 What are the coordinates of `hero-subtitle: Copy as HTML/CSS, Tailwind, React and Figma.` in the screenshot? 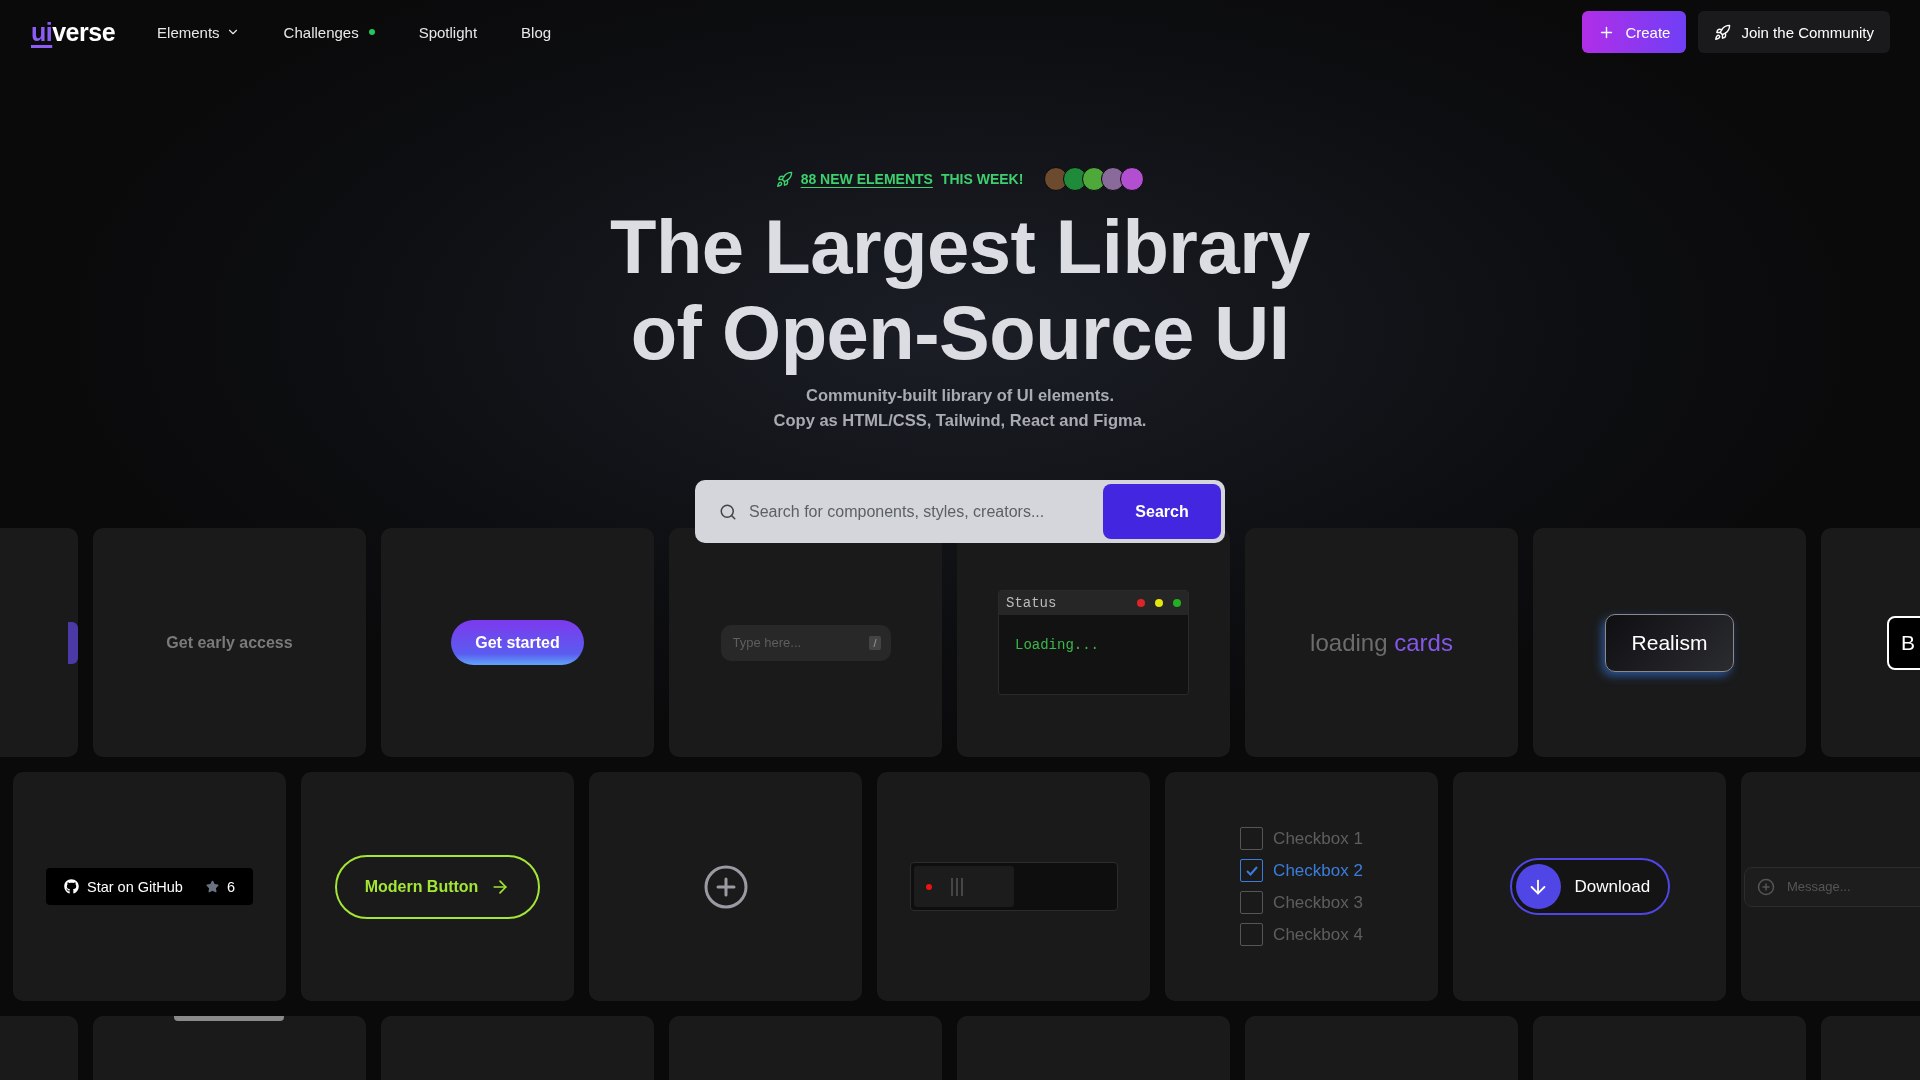 It's located at (960, 420).